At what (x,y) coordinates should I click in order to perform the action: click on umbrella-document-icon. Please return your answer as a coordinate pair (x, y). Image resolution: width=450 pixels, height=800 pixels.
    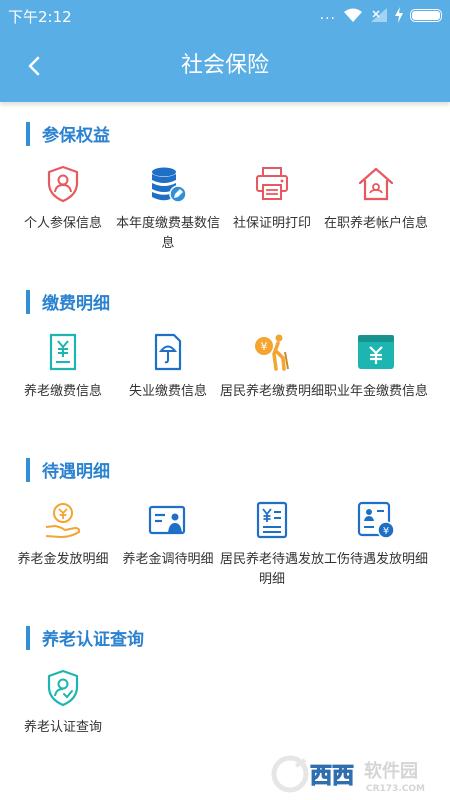
    Looking at the image, I should click on (168, 352).